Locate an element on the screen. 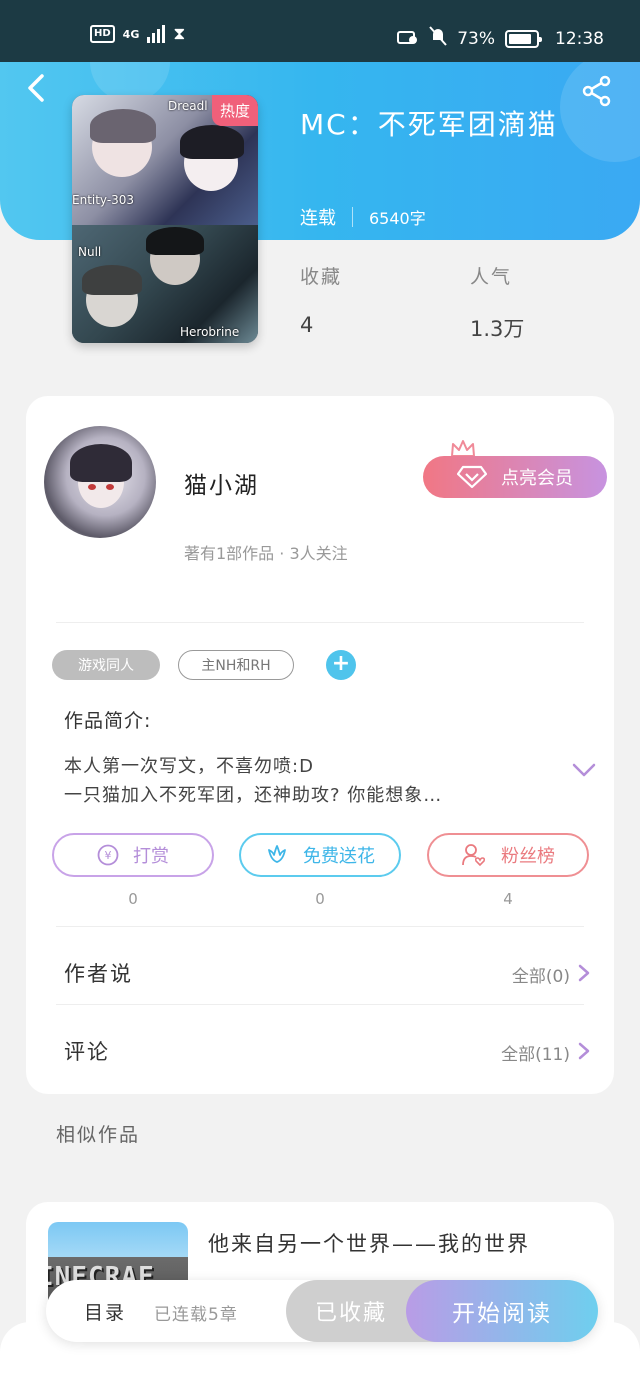 This screenshot has height=1387, width=640. book-meta: 连载 6540字 is located at coordinates (363, 217).